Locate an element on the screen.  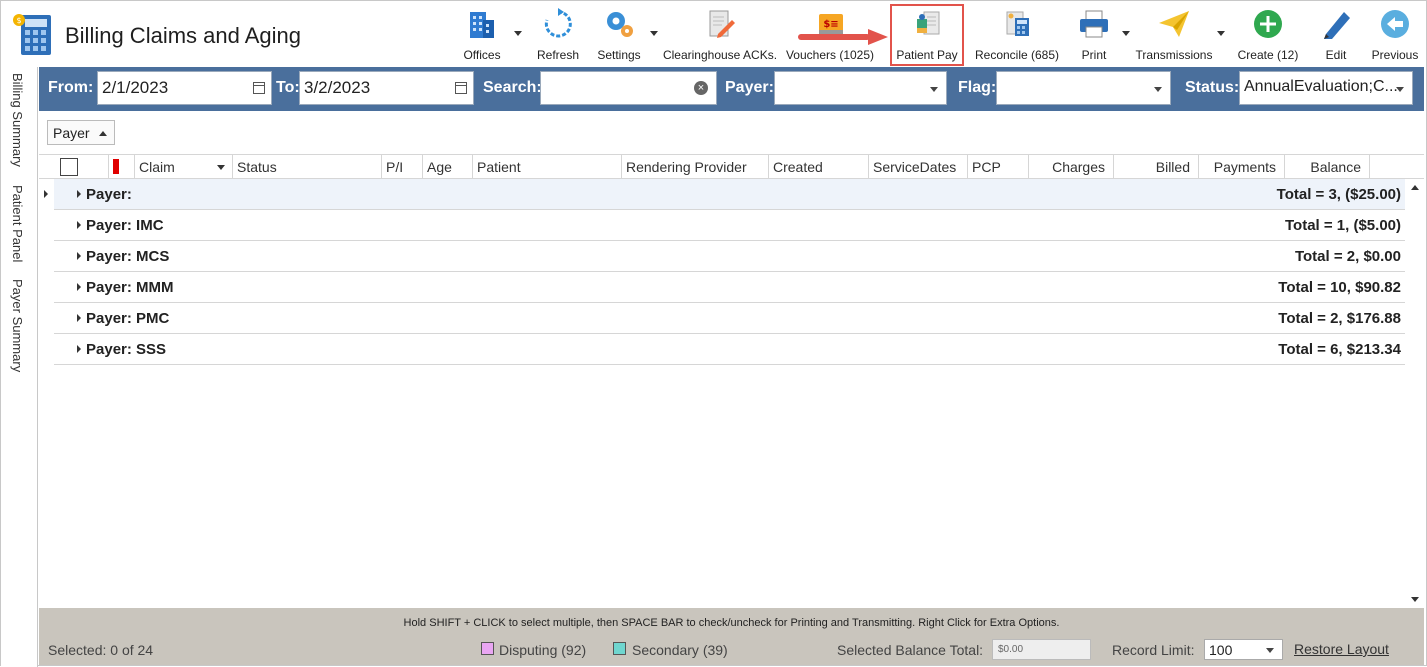
column-patient: Patient is located at coordinates (547, 167).